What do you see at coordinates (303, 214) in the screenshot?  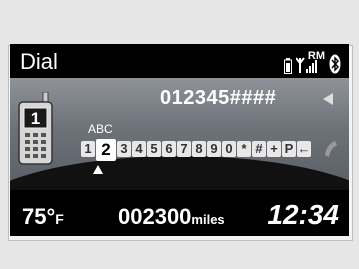 I see `clock: 12:34` at bounding box center [303, 214].